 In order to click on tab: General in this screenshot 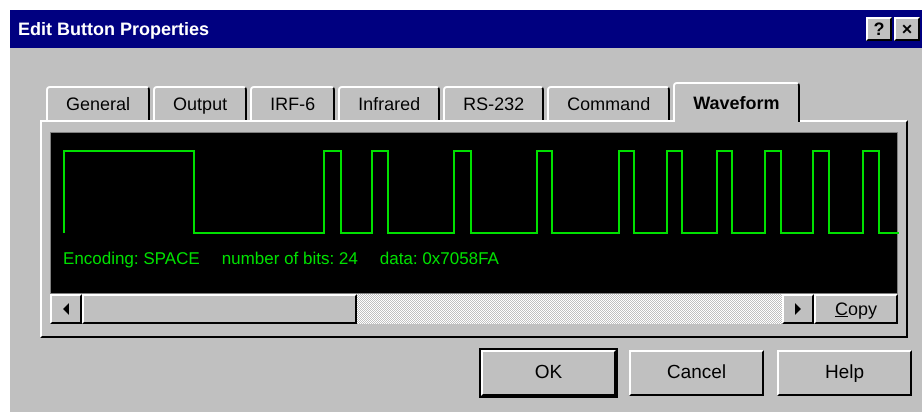, I will do `click(98, 103)`.